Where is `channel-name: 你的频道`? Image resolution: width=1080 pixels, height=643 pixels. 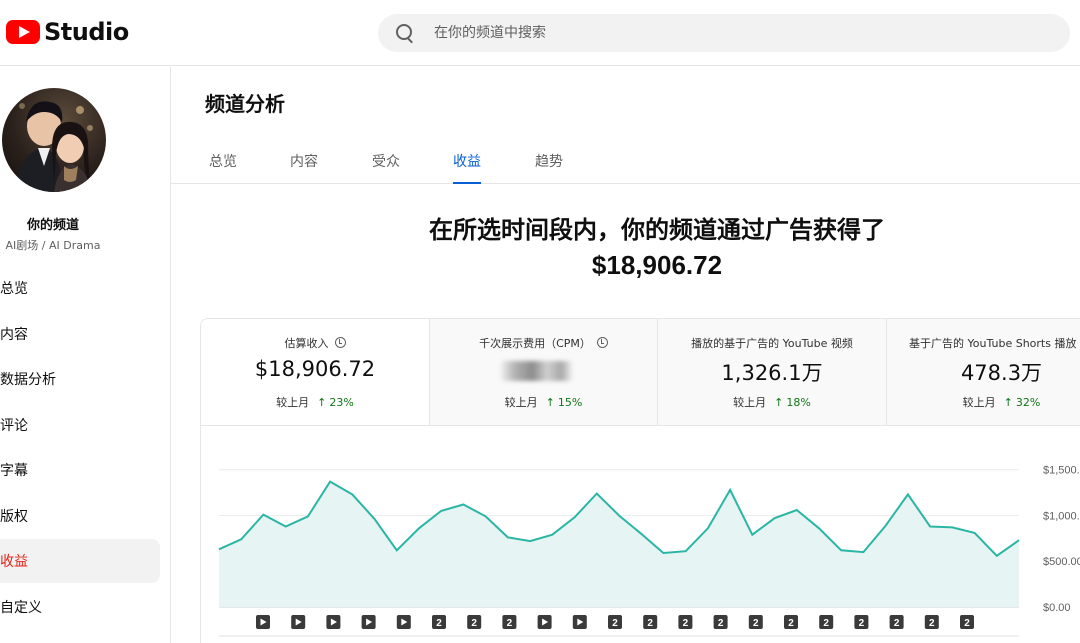
channel-name: 你的频道 is located at coordinates (52, 225).